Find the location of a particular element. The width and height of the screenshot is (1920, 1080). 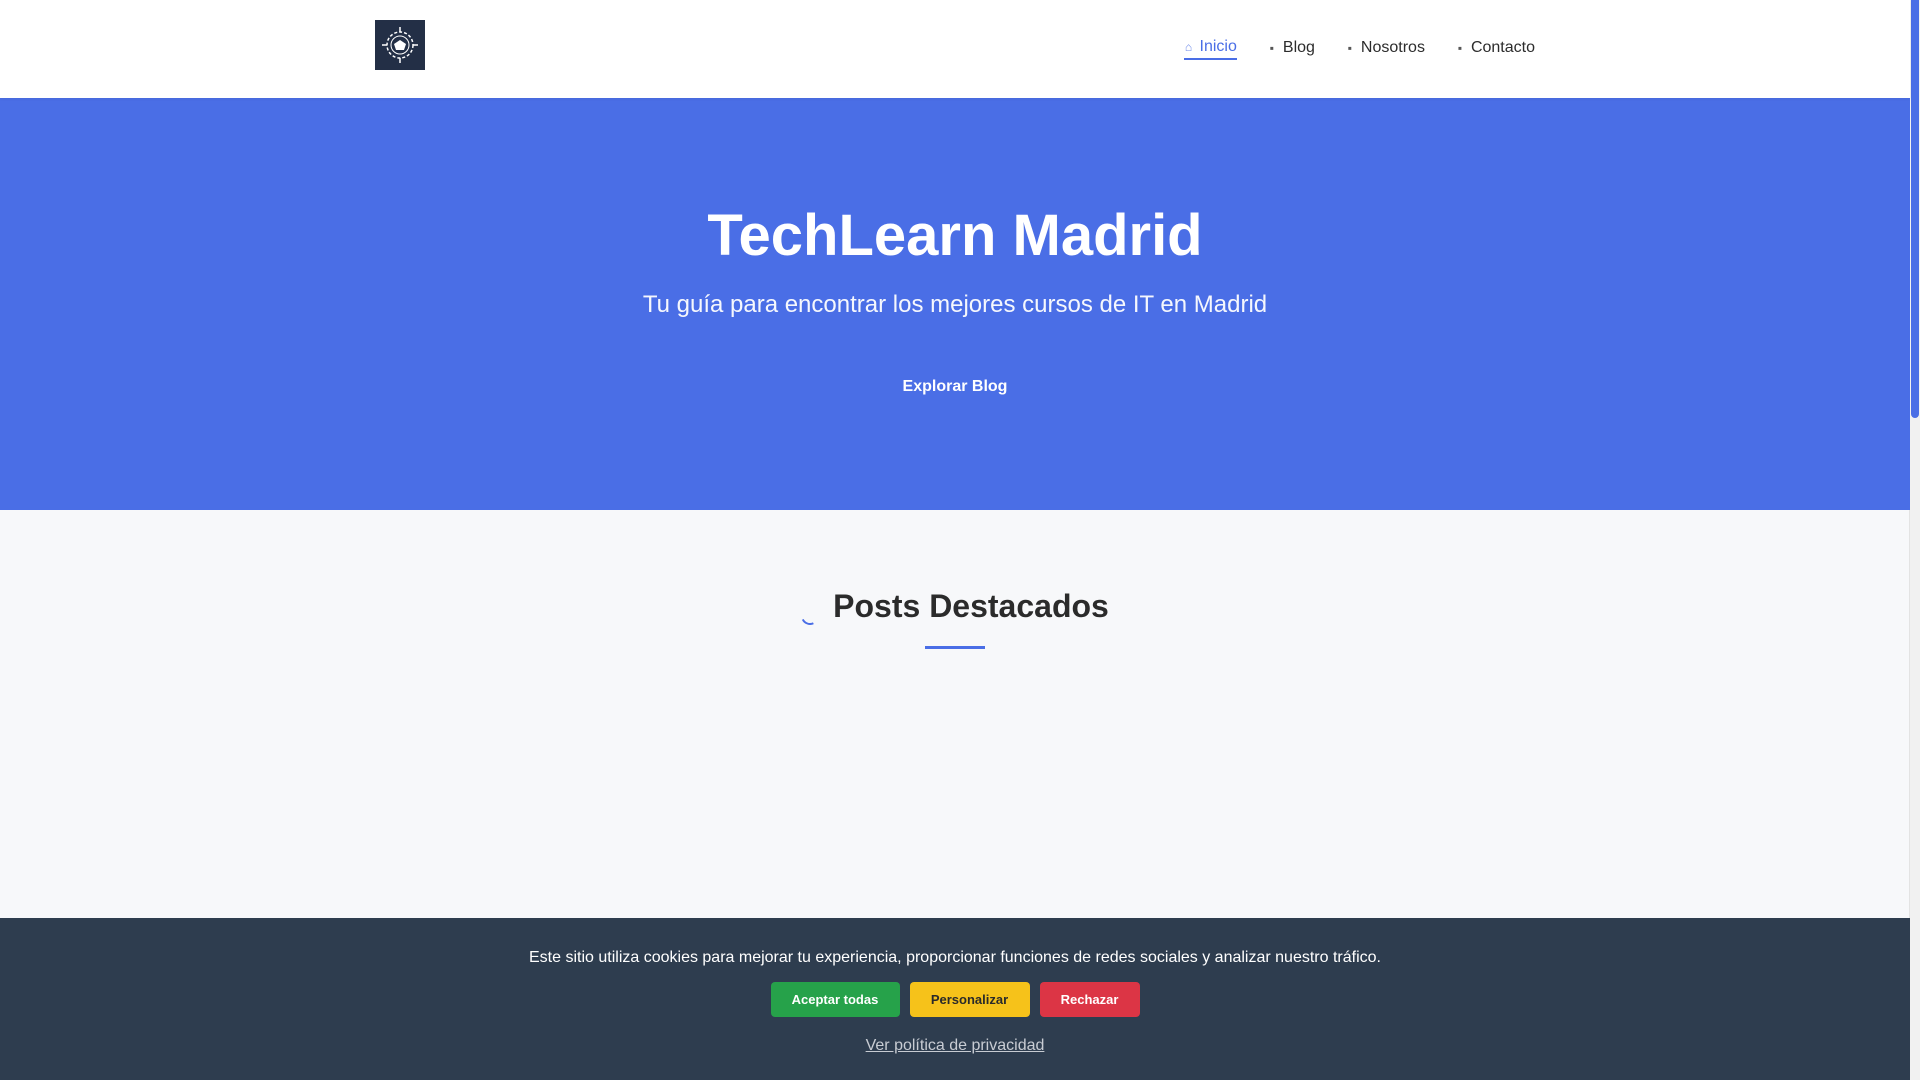

main-nav: ⌂ Inicio ▪ Blog ▪ Nosotros ▪ Contacto is located at coordinates (1359, 49).